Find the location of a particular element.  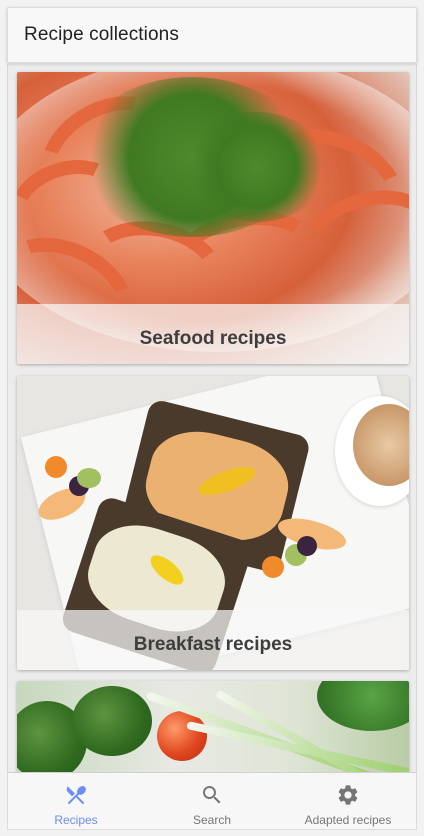

nav-item-recipes: Recipes is located at coordinates (76, 801).